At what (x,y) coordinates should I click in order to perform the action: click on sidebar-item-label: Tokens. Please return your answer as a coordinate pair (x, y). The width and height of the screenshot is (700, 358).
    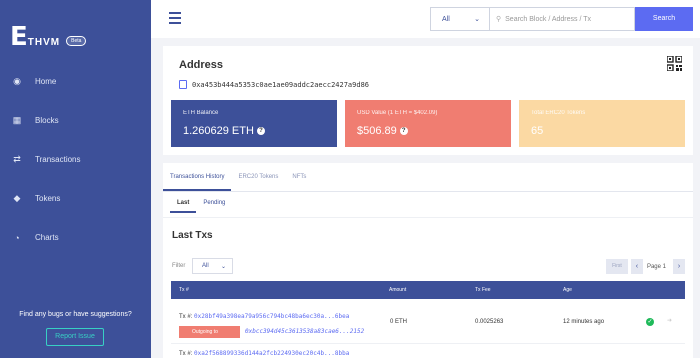
    Looking at the image, I should click on (48, 198).